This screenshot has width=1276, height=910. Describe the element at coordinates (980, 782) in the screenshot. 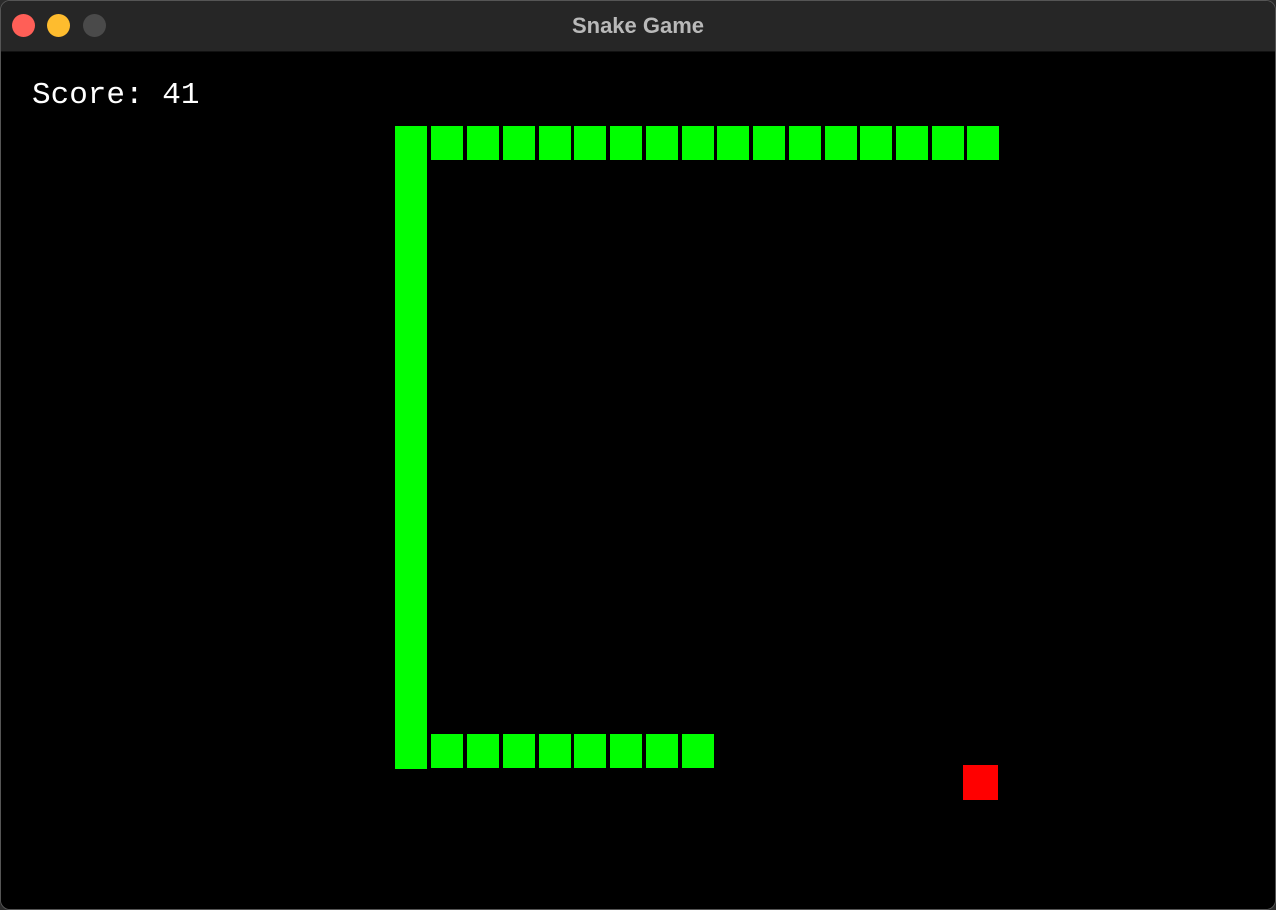

I see `food-pellet` at that location.